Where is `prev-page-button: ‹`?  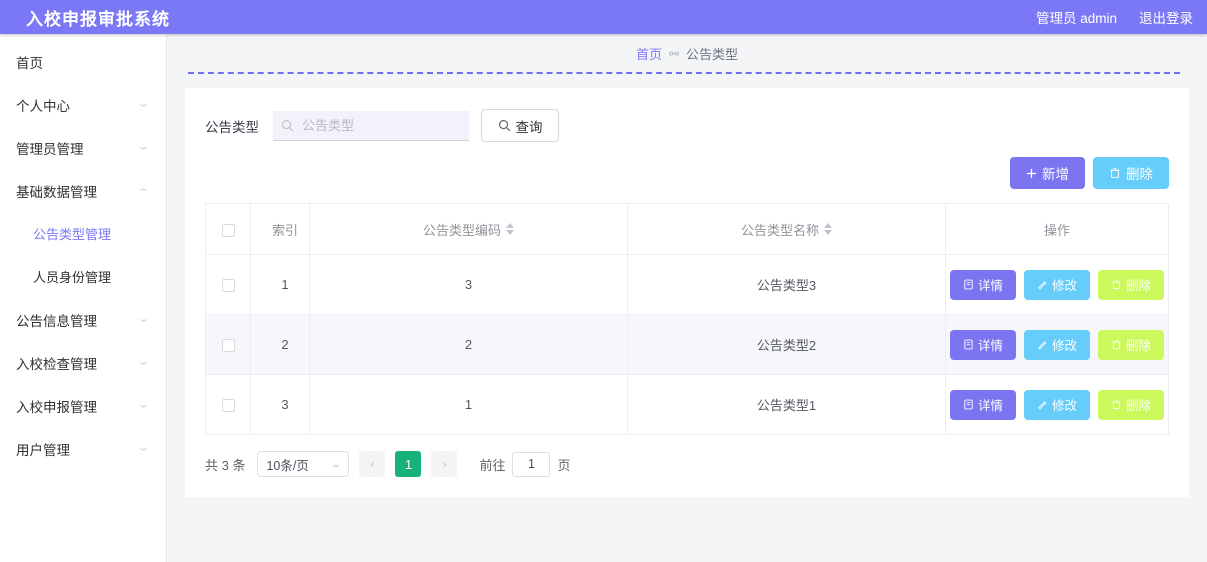
prev-page-button: ‹ is located at coordinates (372, 464).